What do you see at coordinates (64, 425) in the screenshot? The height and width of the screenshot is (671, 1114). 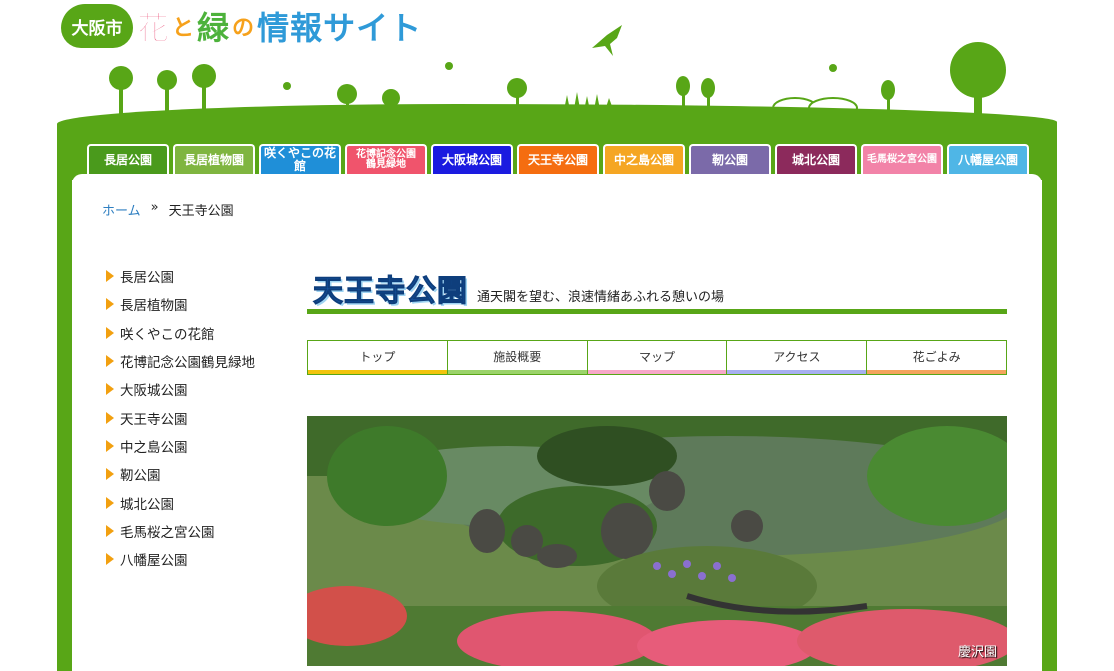 I see `green-border-left` at bounding box center [64, 425].